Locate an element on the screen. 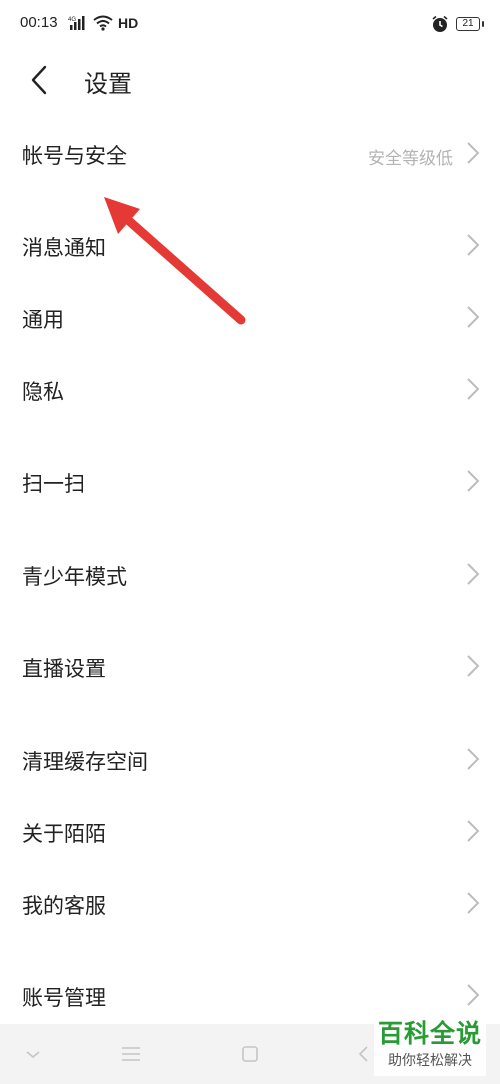 This screenshot has height=1084, width=500. home-icon is located at coordinates (250, 1054).